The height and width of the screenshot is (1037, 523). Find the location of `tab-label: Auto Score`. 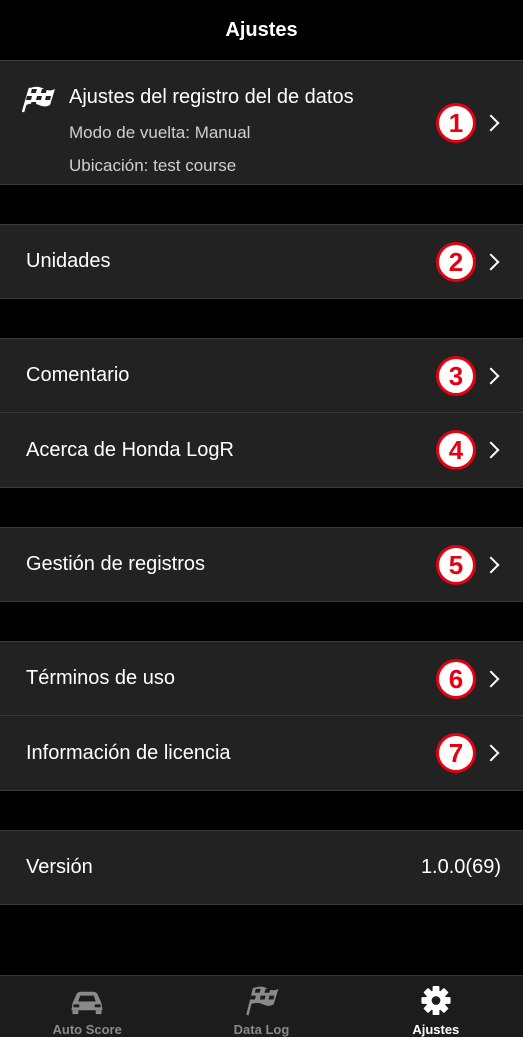

tab-label: Auto Score is located at coordinates (87, 1029).